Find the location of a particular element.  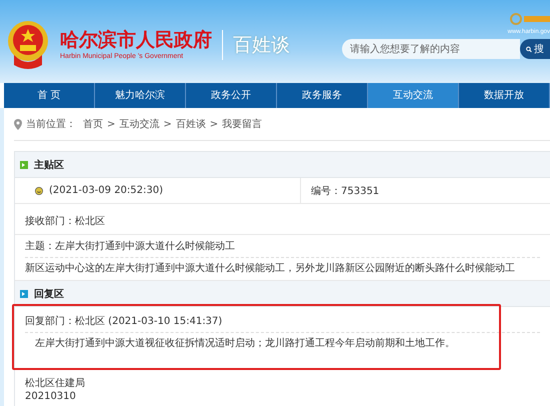

post-text: 新区运动中心这的左岸大街打通到中源大道什么时候能动工，另外龙川路新区公园附近的断头路什么时候能动工 is located at coordinates (270, 269).